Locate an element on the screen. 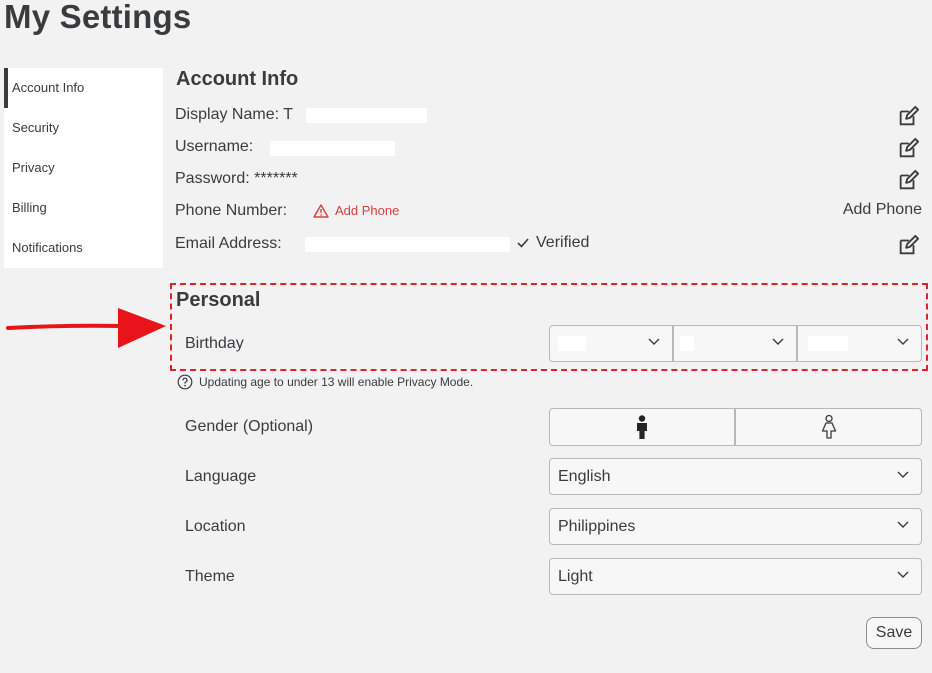 The image size is (932, 673). add-phone-link-text: Add Phone is located at coordinates (367, 210).